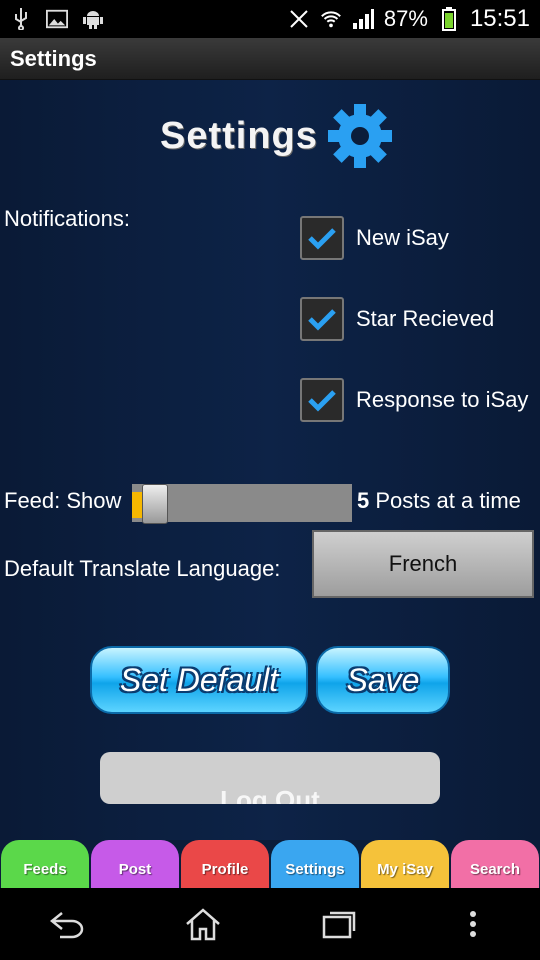  I want to click on notify-star-received-option: Star Recieved, so click(397, 319).